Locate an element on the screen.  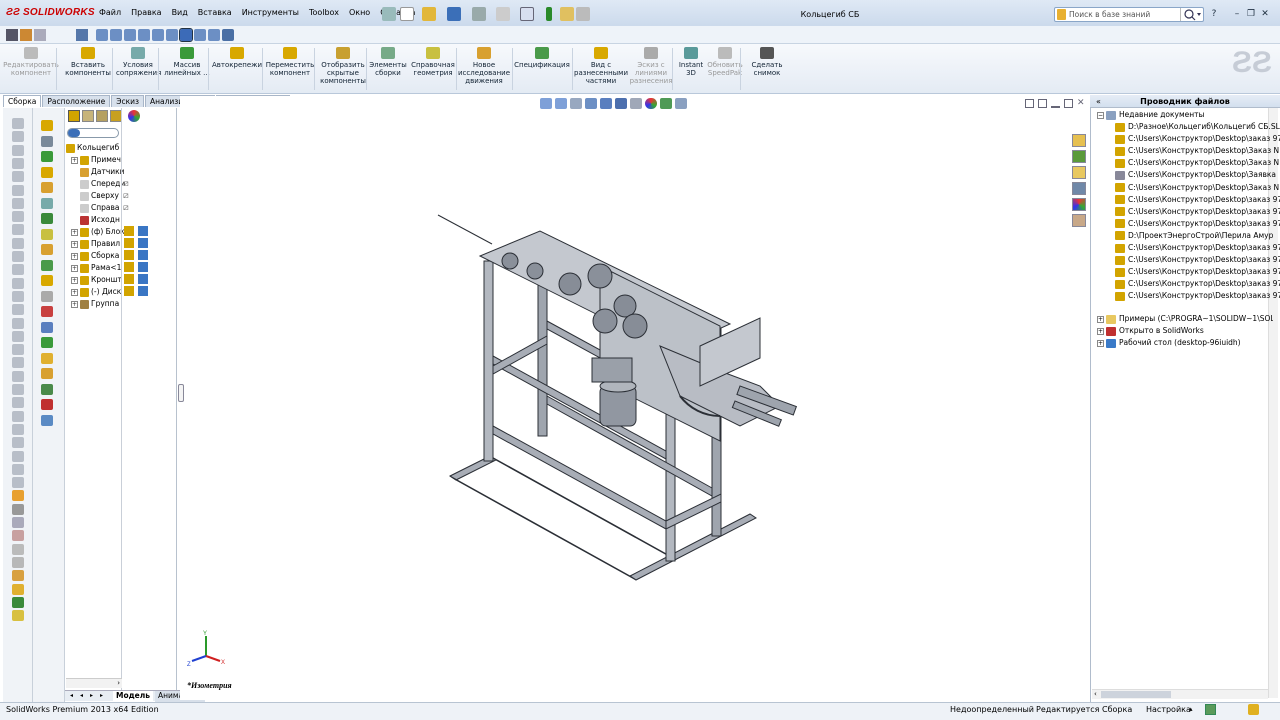
tree-item: + Кроншт is located at coordinates (96, 280).